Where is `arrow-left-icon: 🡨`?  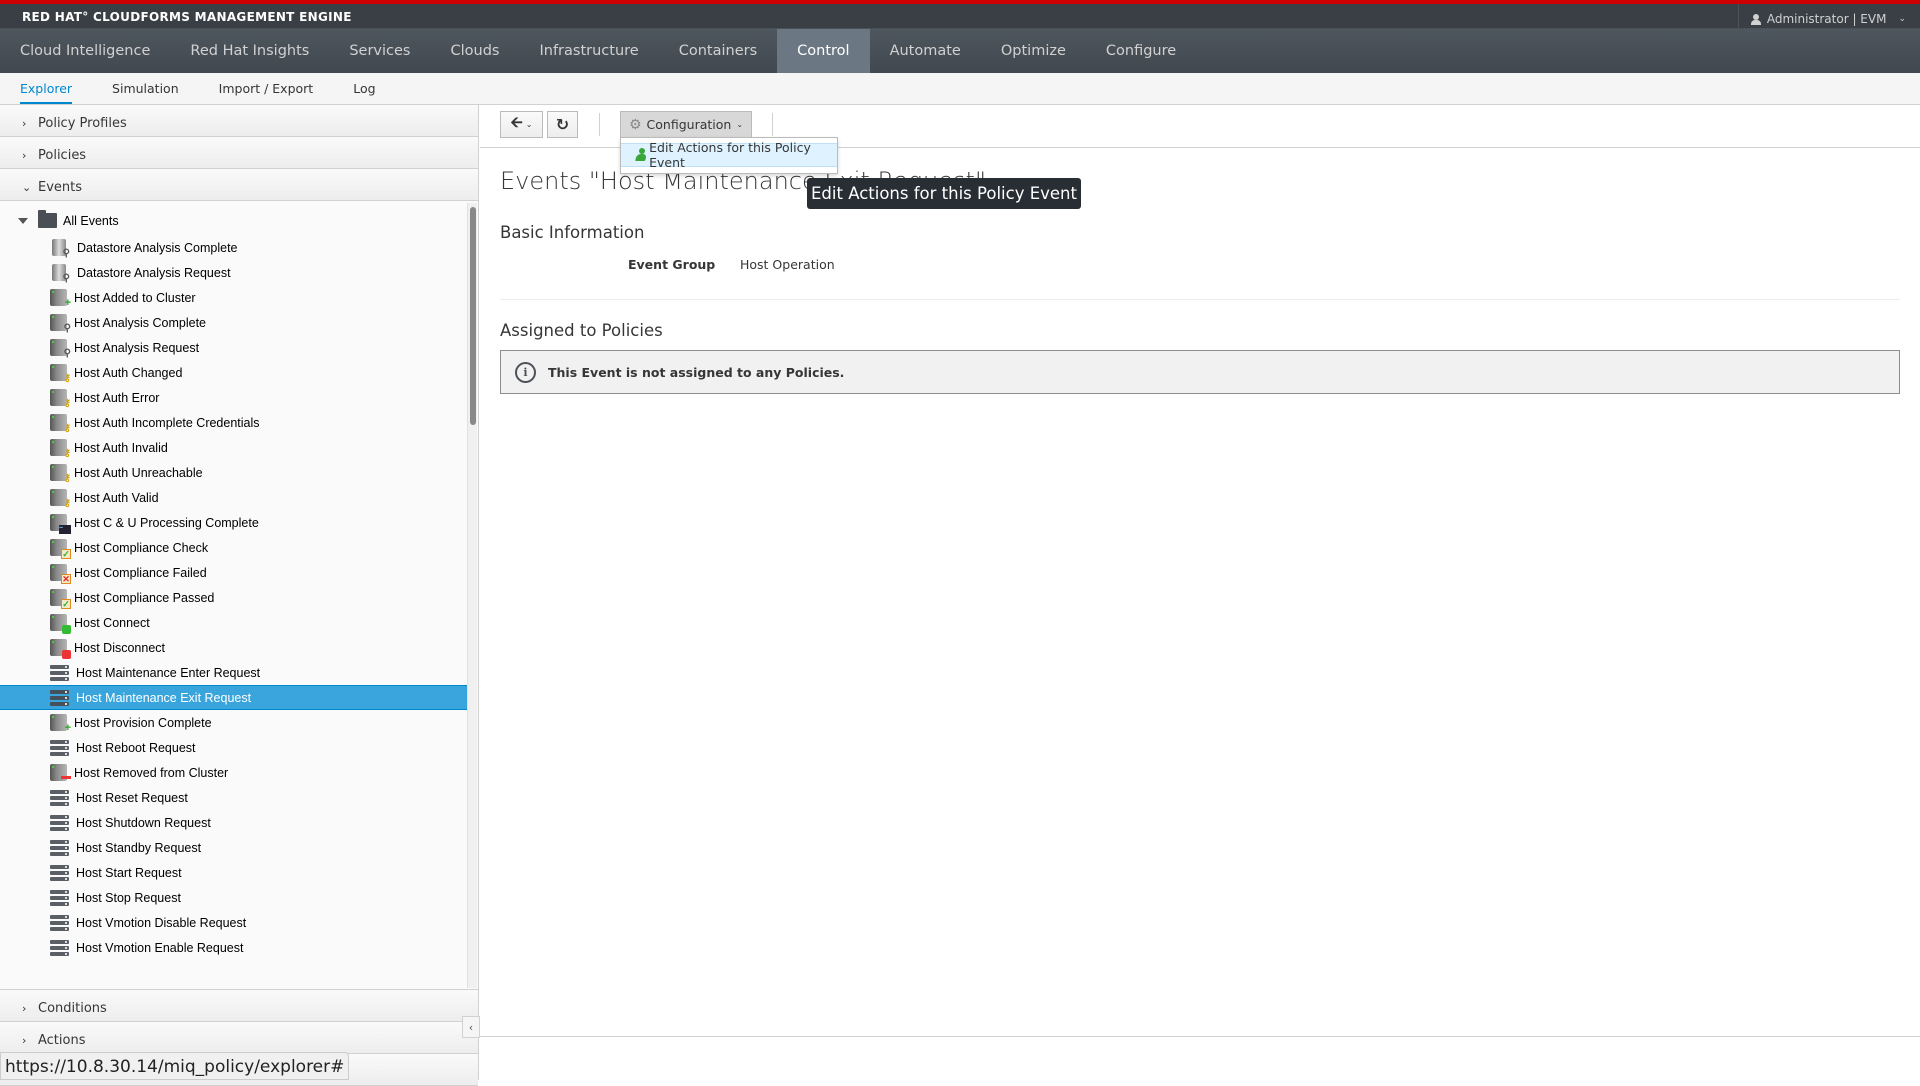 arrow-left-icon: 🡨 is located at coordinates (516, 122).